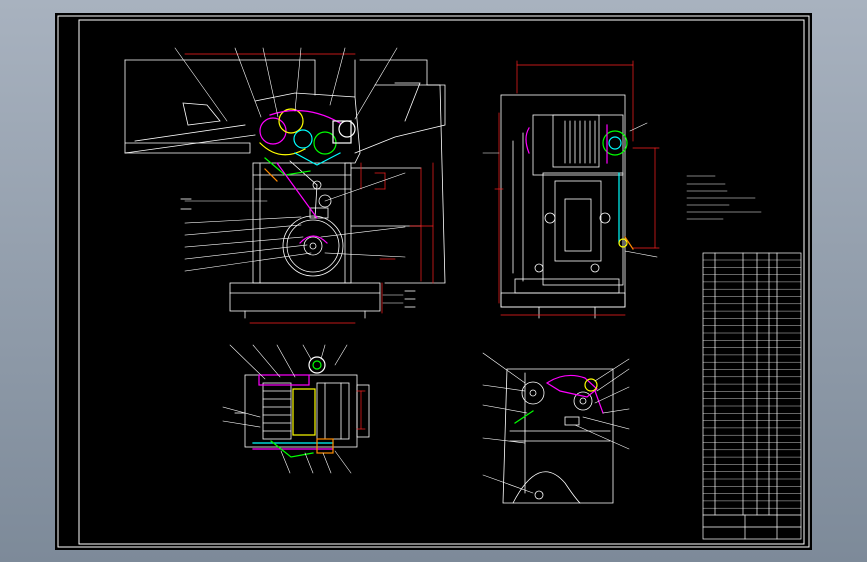 This screenshot has width=867, height=562. What do you see at coordinates (559, 399) in the screenshot?
I see `partial-view-mechanism` at bounding box center [559, 399].